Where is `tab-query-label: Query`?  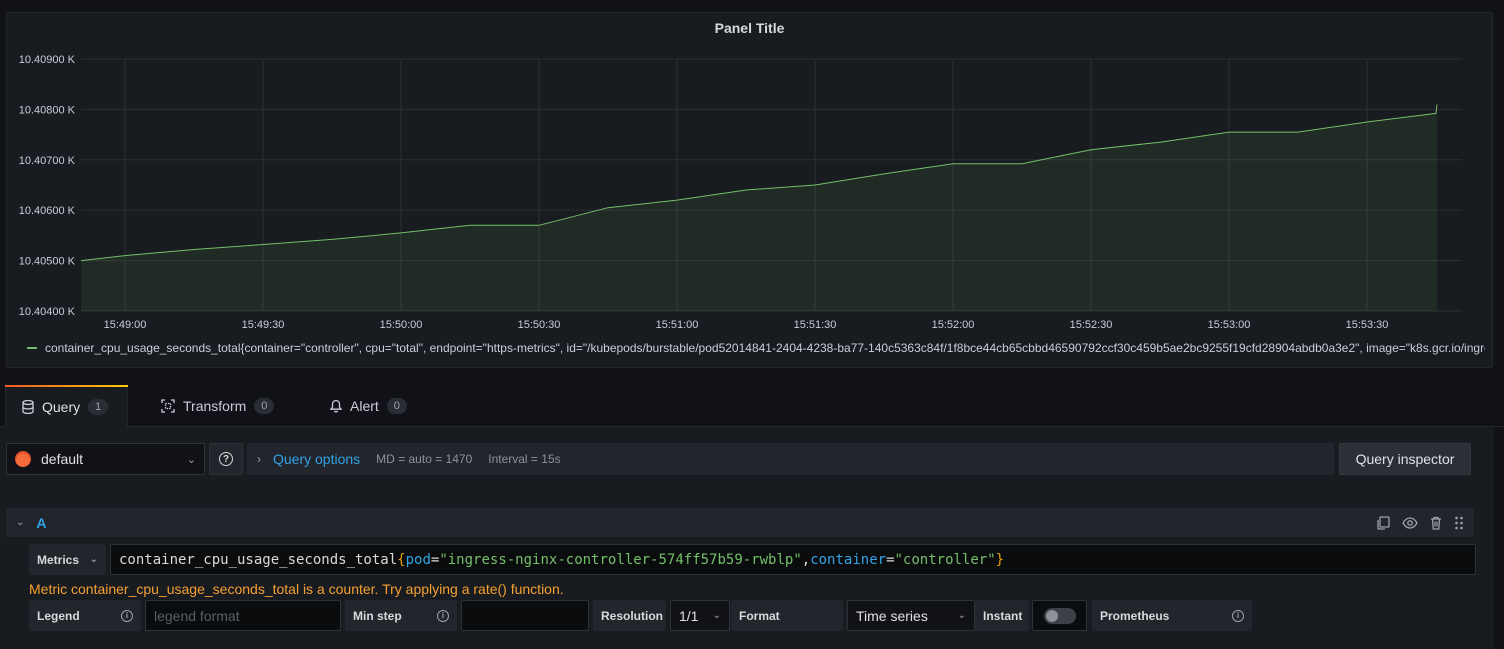 tab-query-label: Query is located at coordinates (61, 407).